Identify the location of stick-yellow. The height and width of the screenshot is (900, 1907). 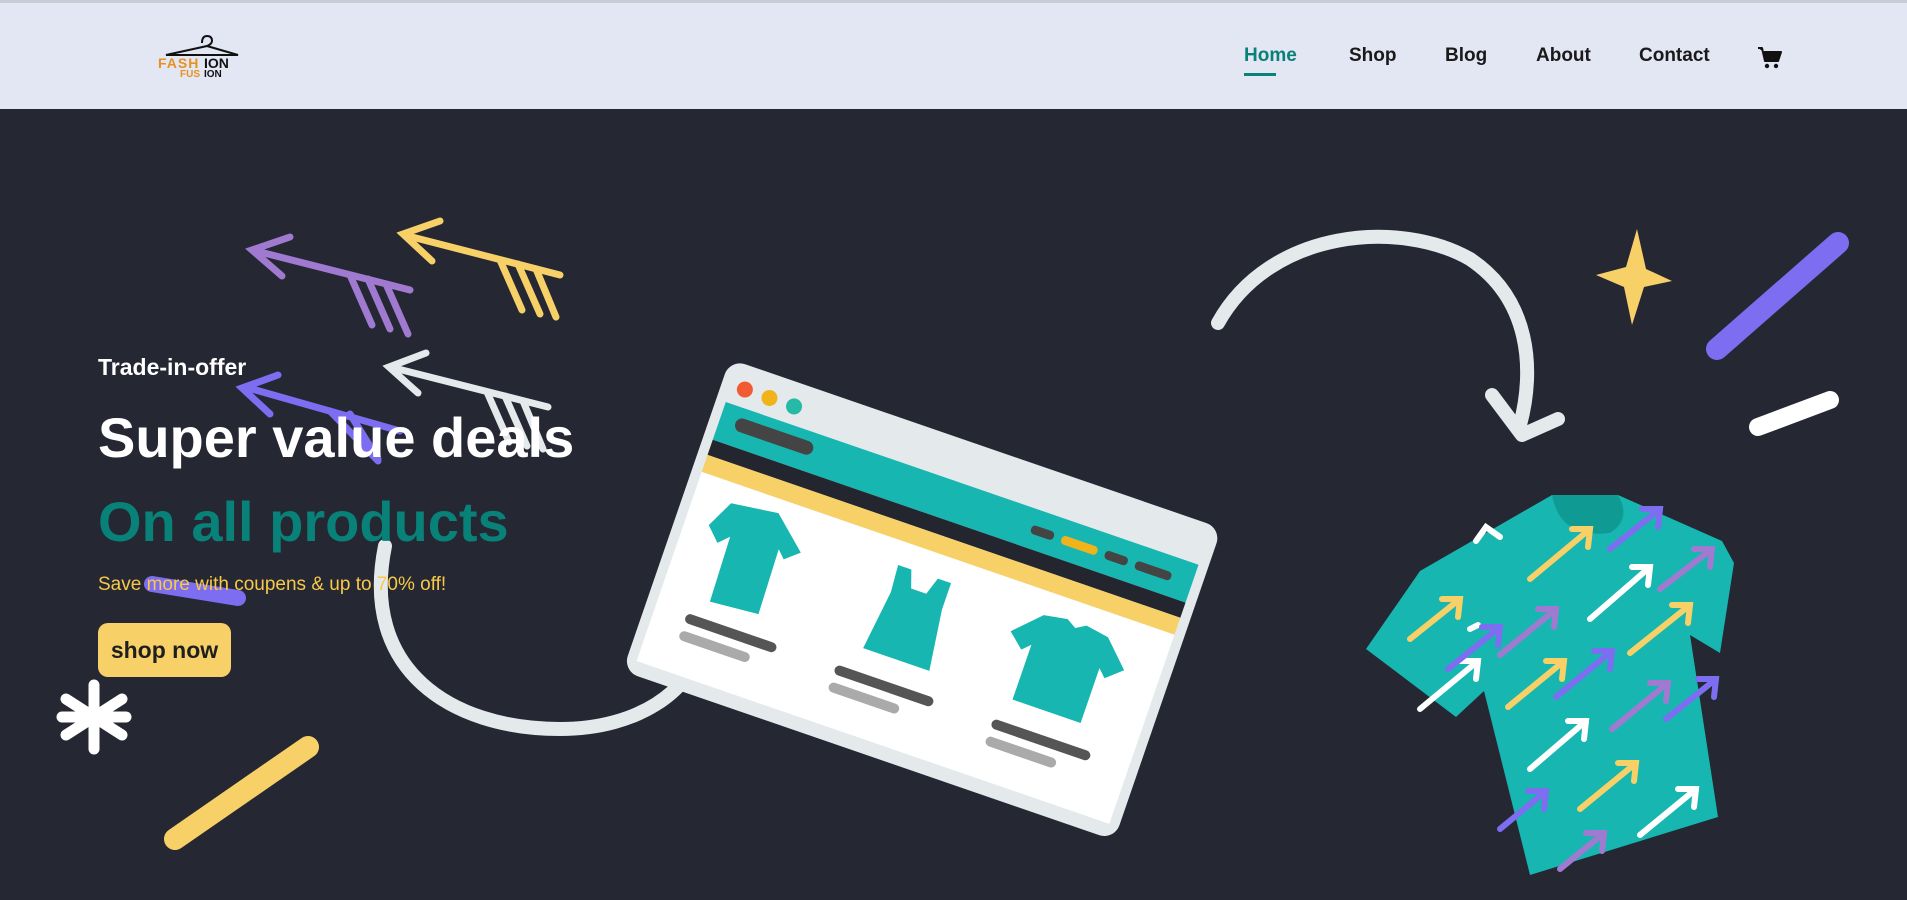
(241, 793).